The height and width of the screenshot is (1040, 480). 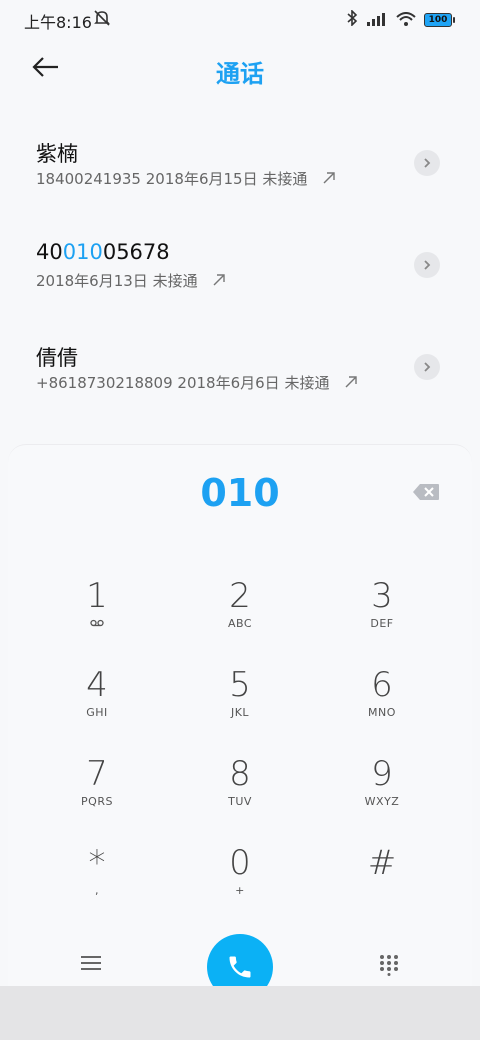 What do you see at coordinates (240, 20) in the screenshot?
I see `status-bar: 上午8:16 100` at bounding box center [240, 20].